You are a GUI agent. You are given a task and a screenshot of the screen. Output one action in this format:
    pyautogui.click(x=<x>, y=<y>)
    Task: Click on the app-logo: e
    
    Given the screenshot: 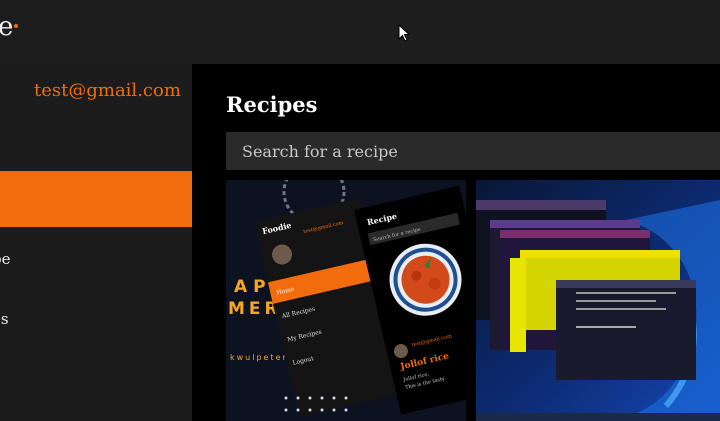 What is the action you would take?
    pyautogui.click(x=6, y=27)
    